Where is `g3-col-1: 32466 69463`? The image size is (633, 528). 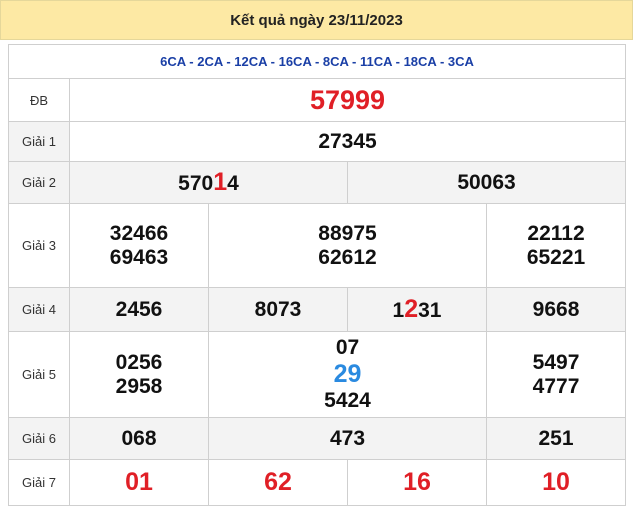
g3-col-1: 32466 69463 is located at coordinates (139, 245).